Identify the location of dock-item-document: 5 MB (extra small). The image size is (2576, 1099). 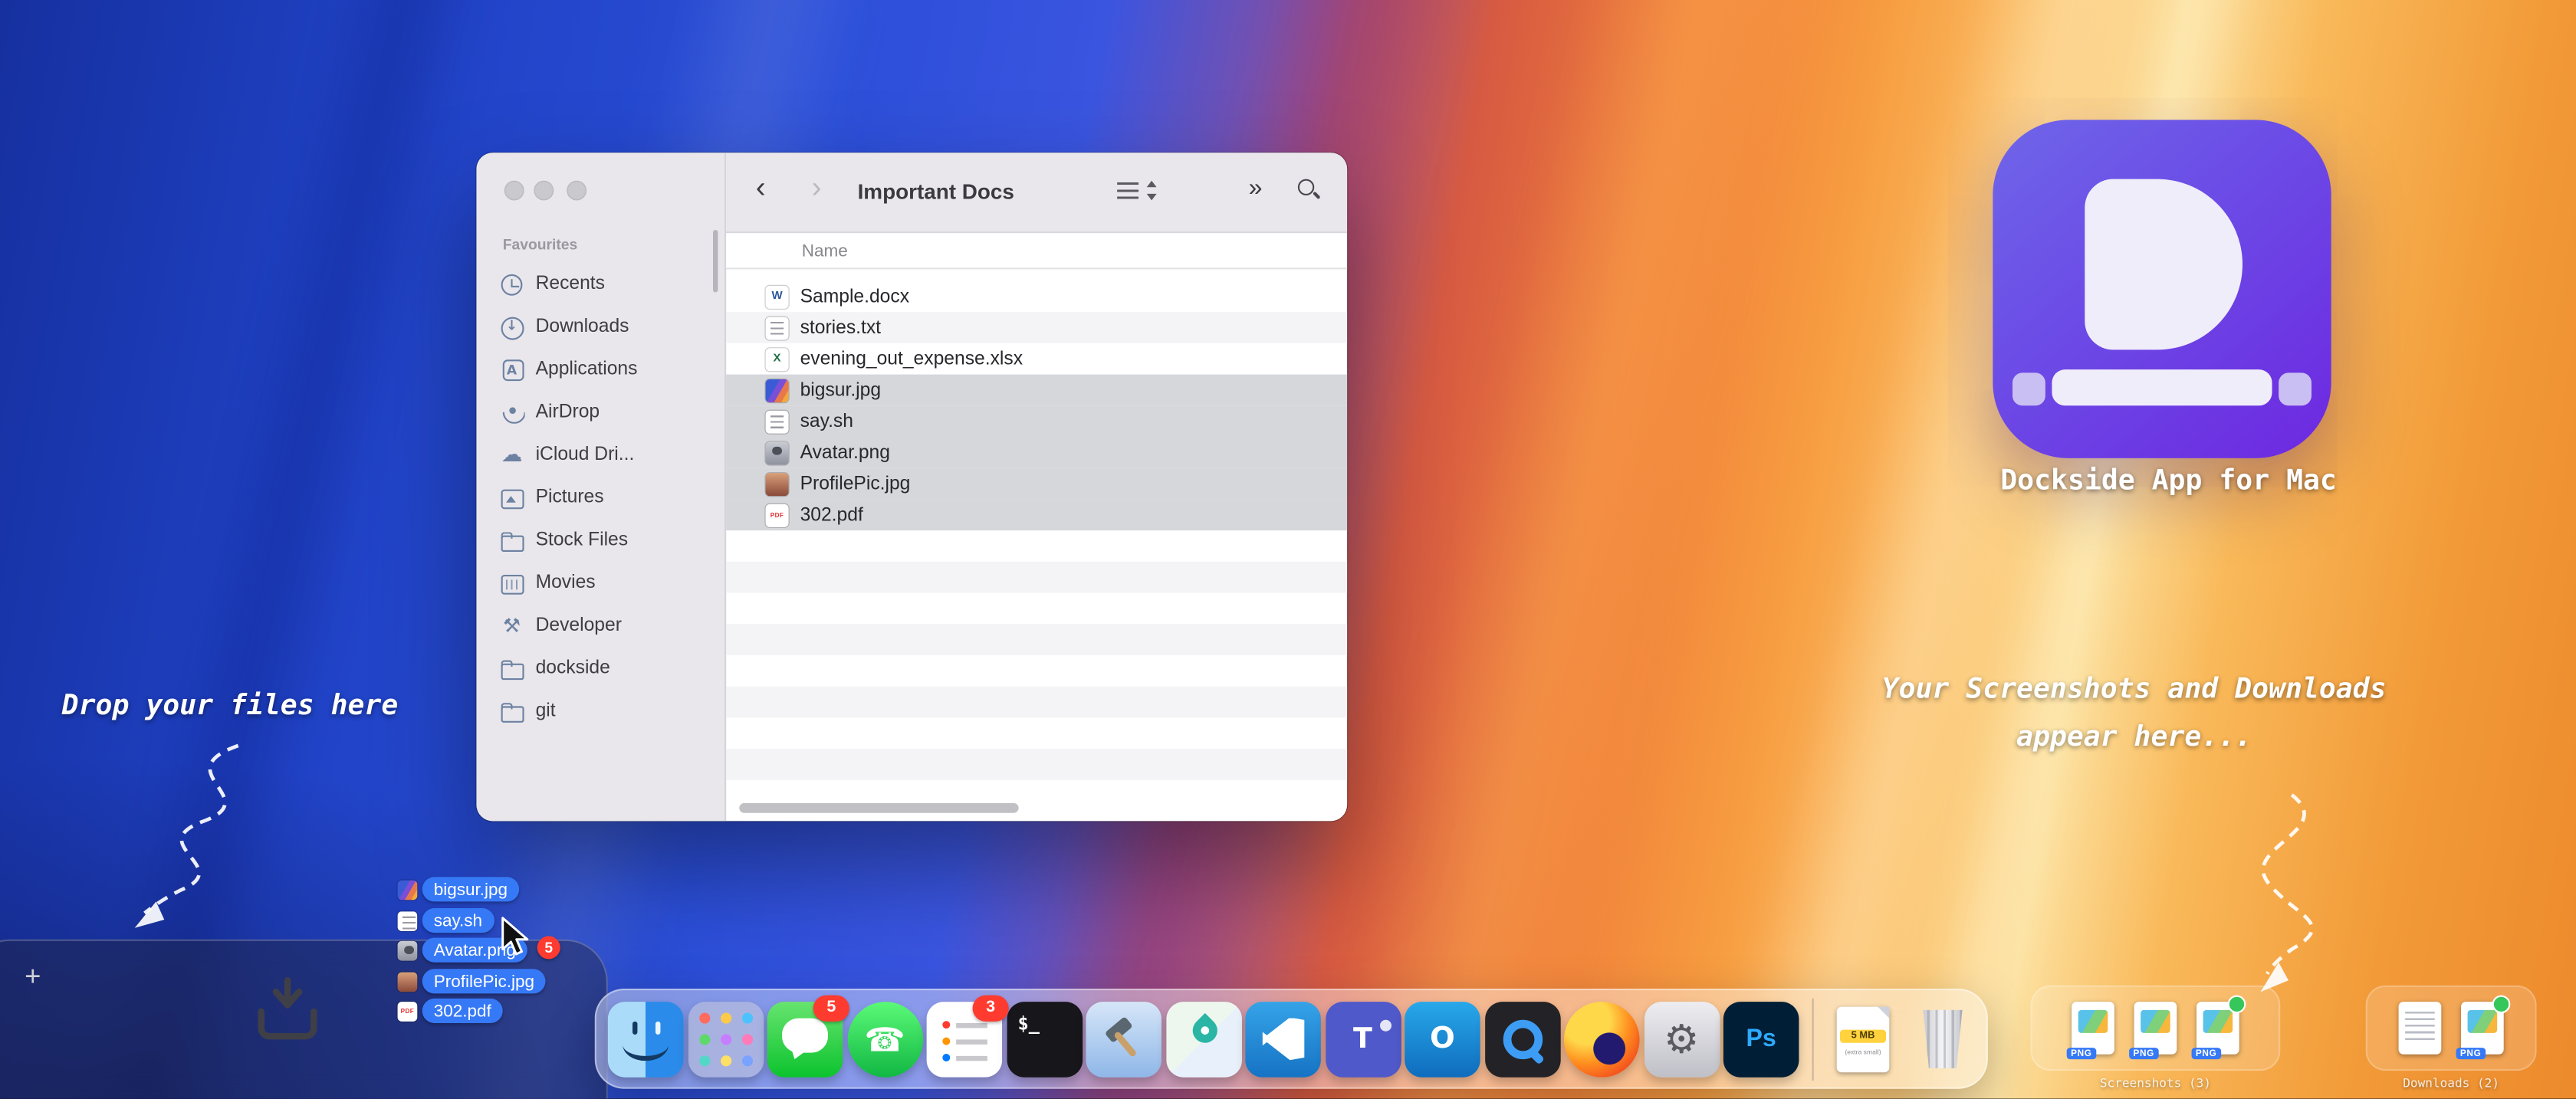
(1863, 1039).